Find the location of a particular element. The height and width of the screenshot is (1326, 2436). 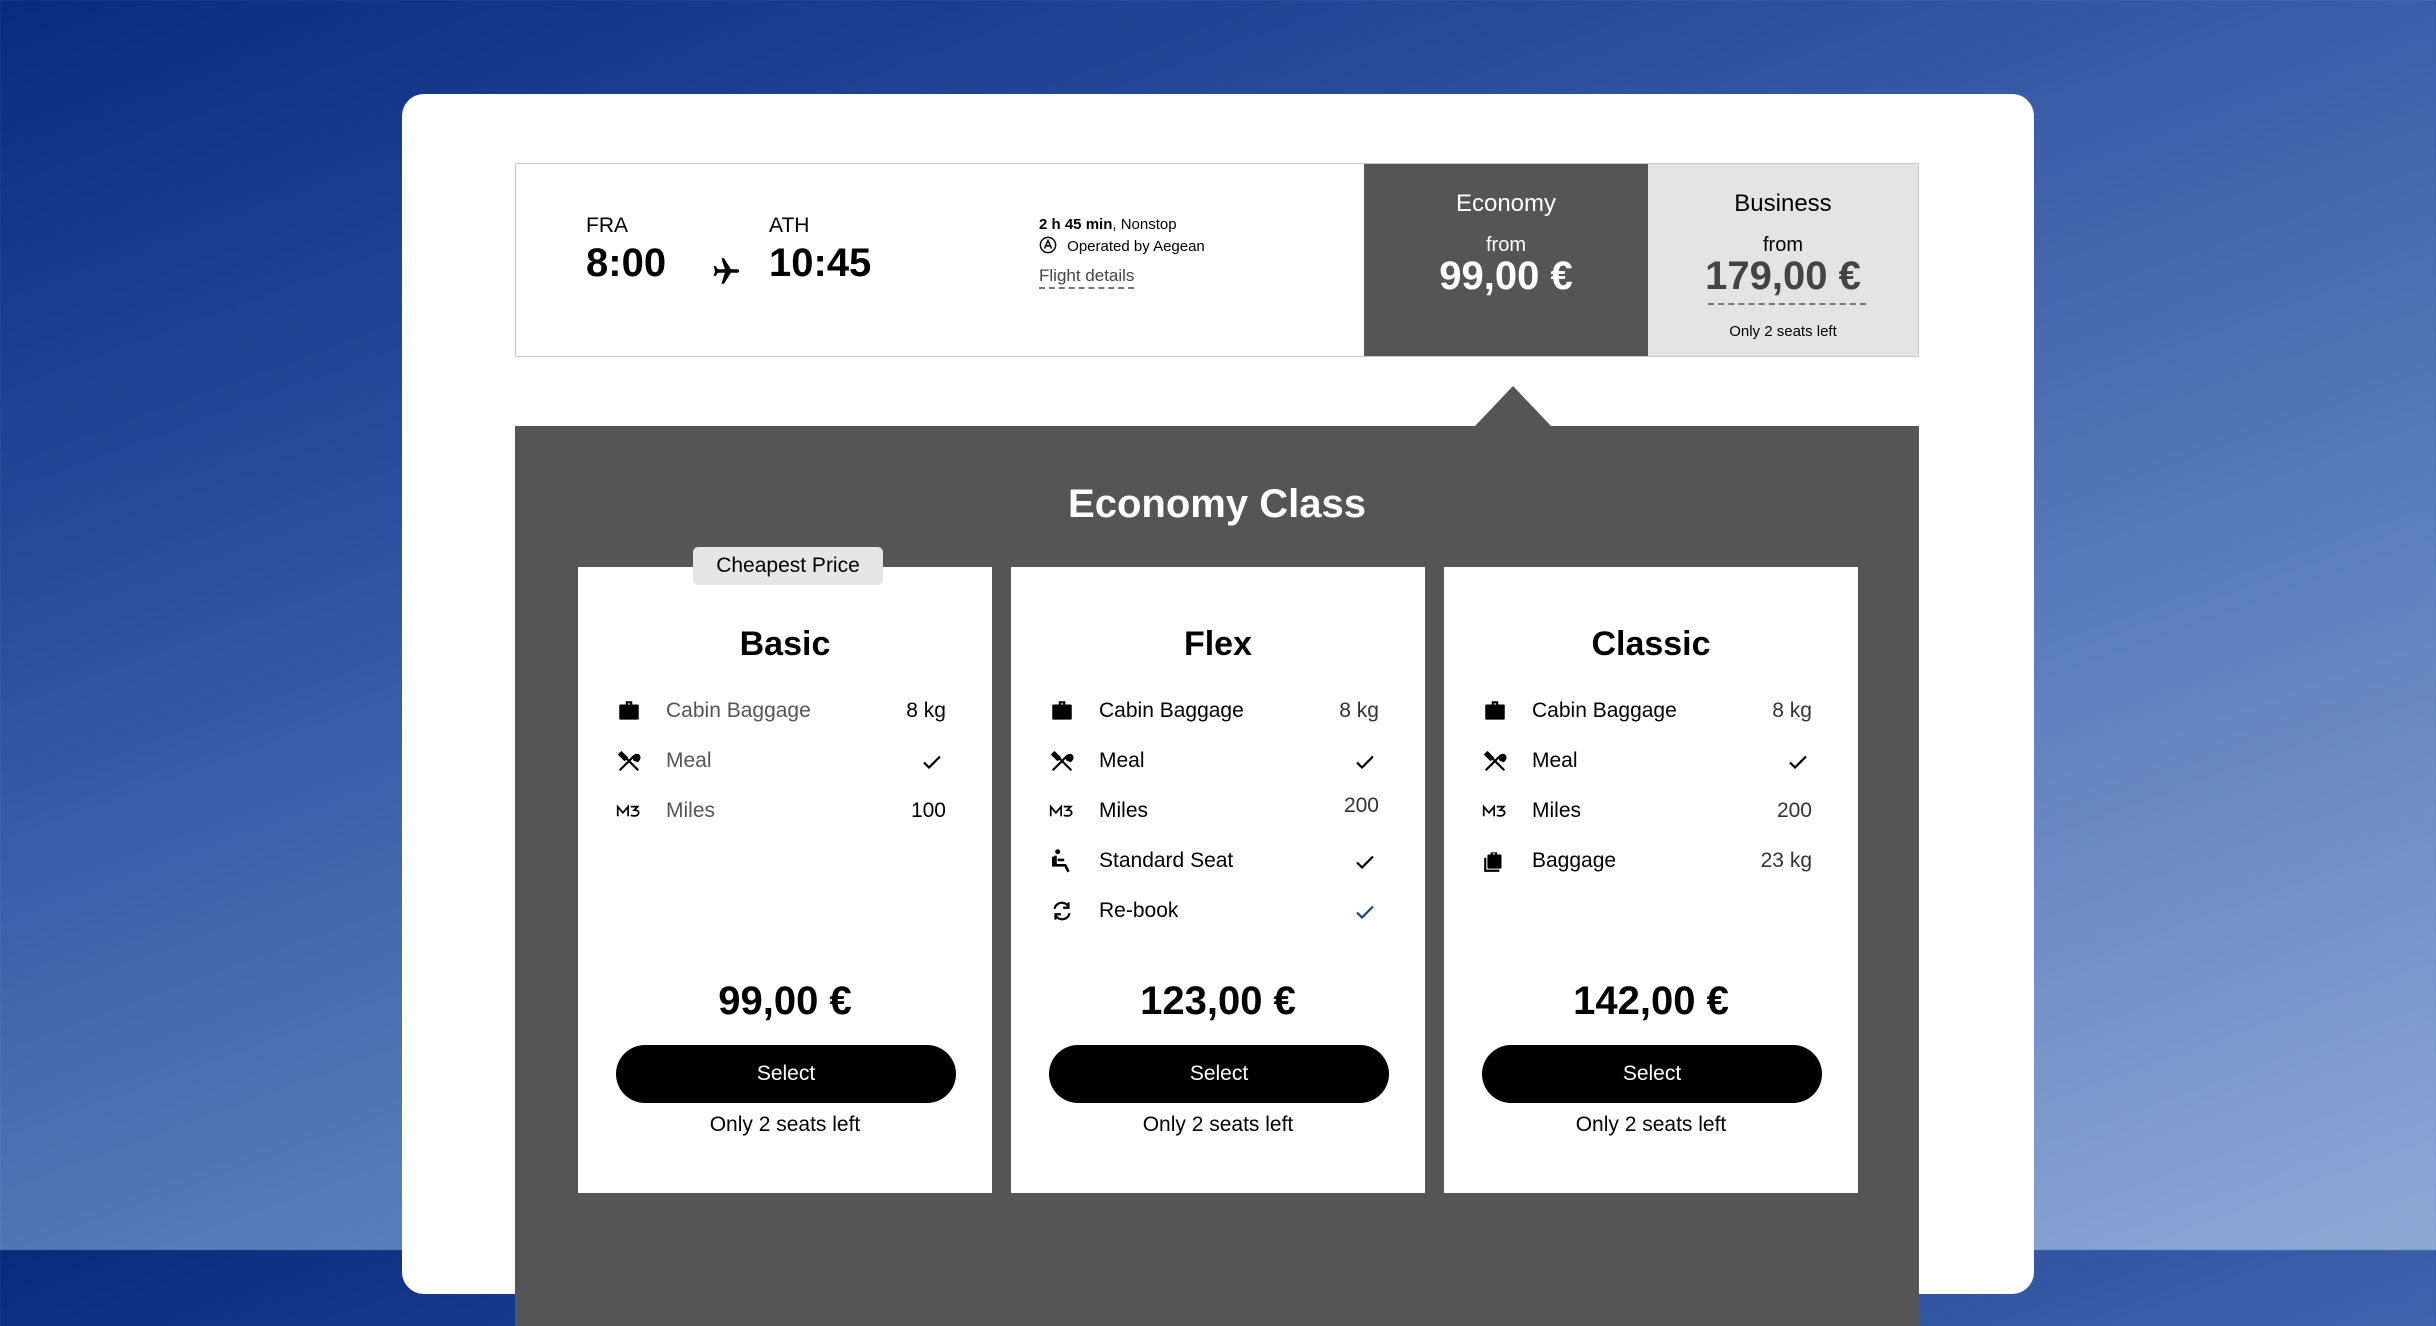

business-seats-left: Only 2 seats left is located at coordinates (1783, 331).